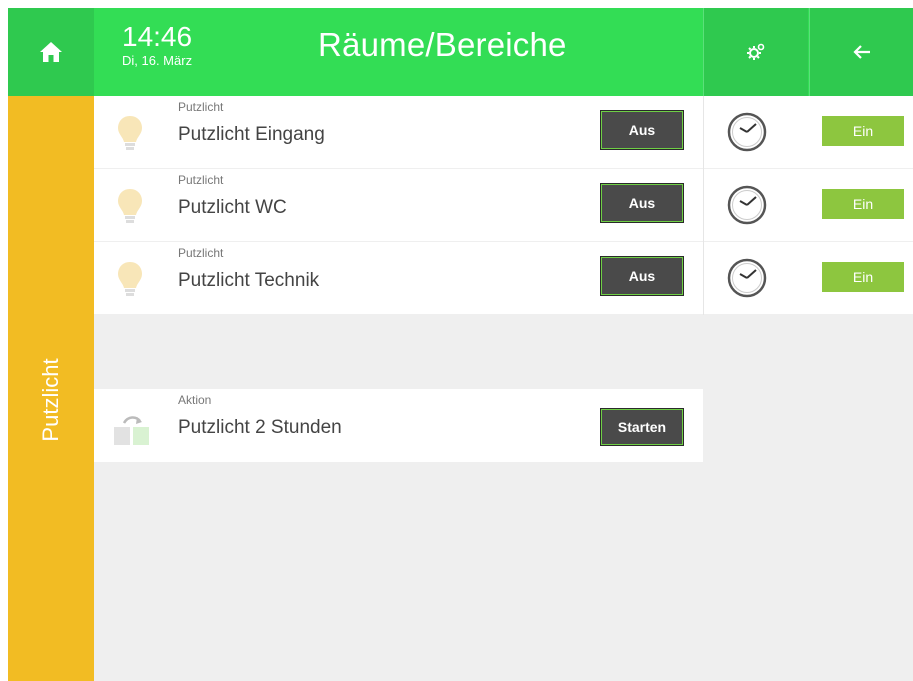 This screenshot has height=681, width=913. I want to click on device-row: Putzlicht Putzlicht WC Aus, so click(398, 205).